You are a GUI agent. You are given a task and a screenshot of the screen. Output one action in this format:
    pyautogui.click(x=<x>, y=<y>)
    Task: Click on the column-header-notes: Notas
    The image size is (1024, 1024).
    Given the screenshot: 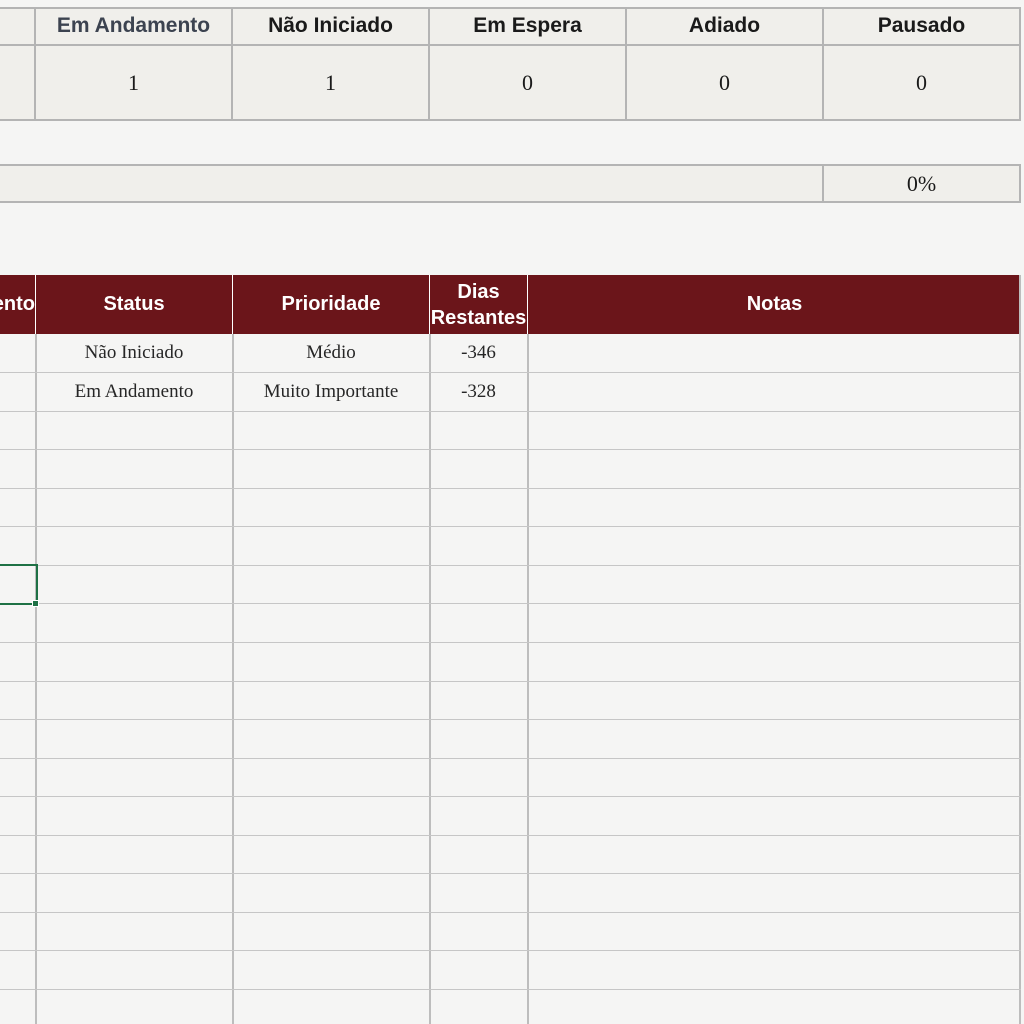 What is the action you would take?
    pyautogui.click(x=774, y=304)
    